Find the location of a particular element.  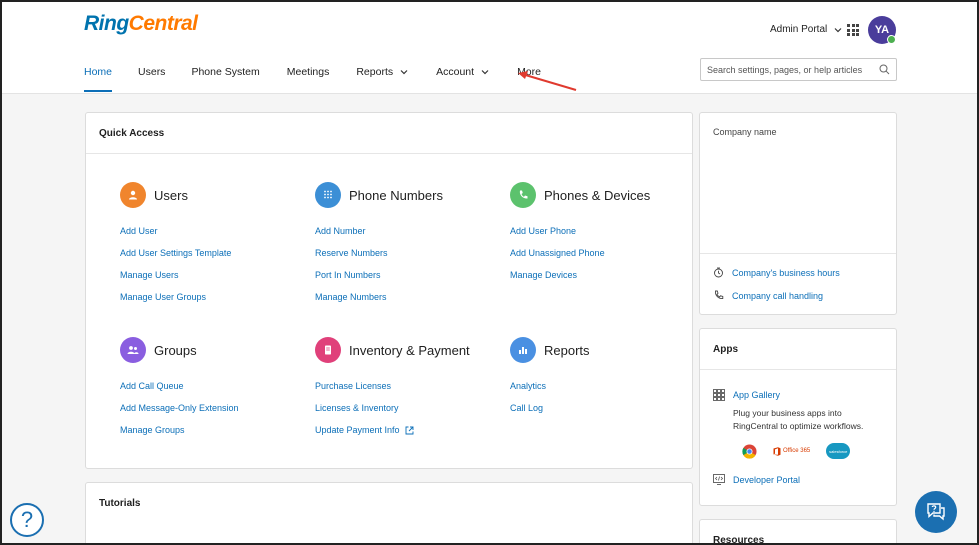

section-title: Inventory & Payment is located at coordinates (409, 350).